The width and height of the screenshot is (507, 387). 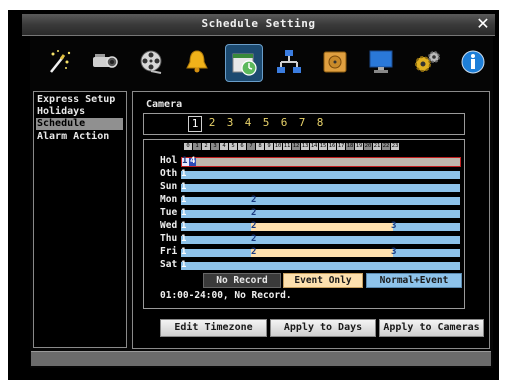 I want to click on magic-wand-icon, so click(x=59, y=62).